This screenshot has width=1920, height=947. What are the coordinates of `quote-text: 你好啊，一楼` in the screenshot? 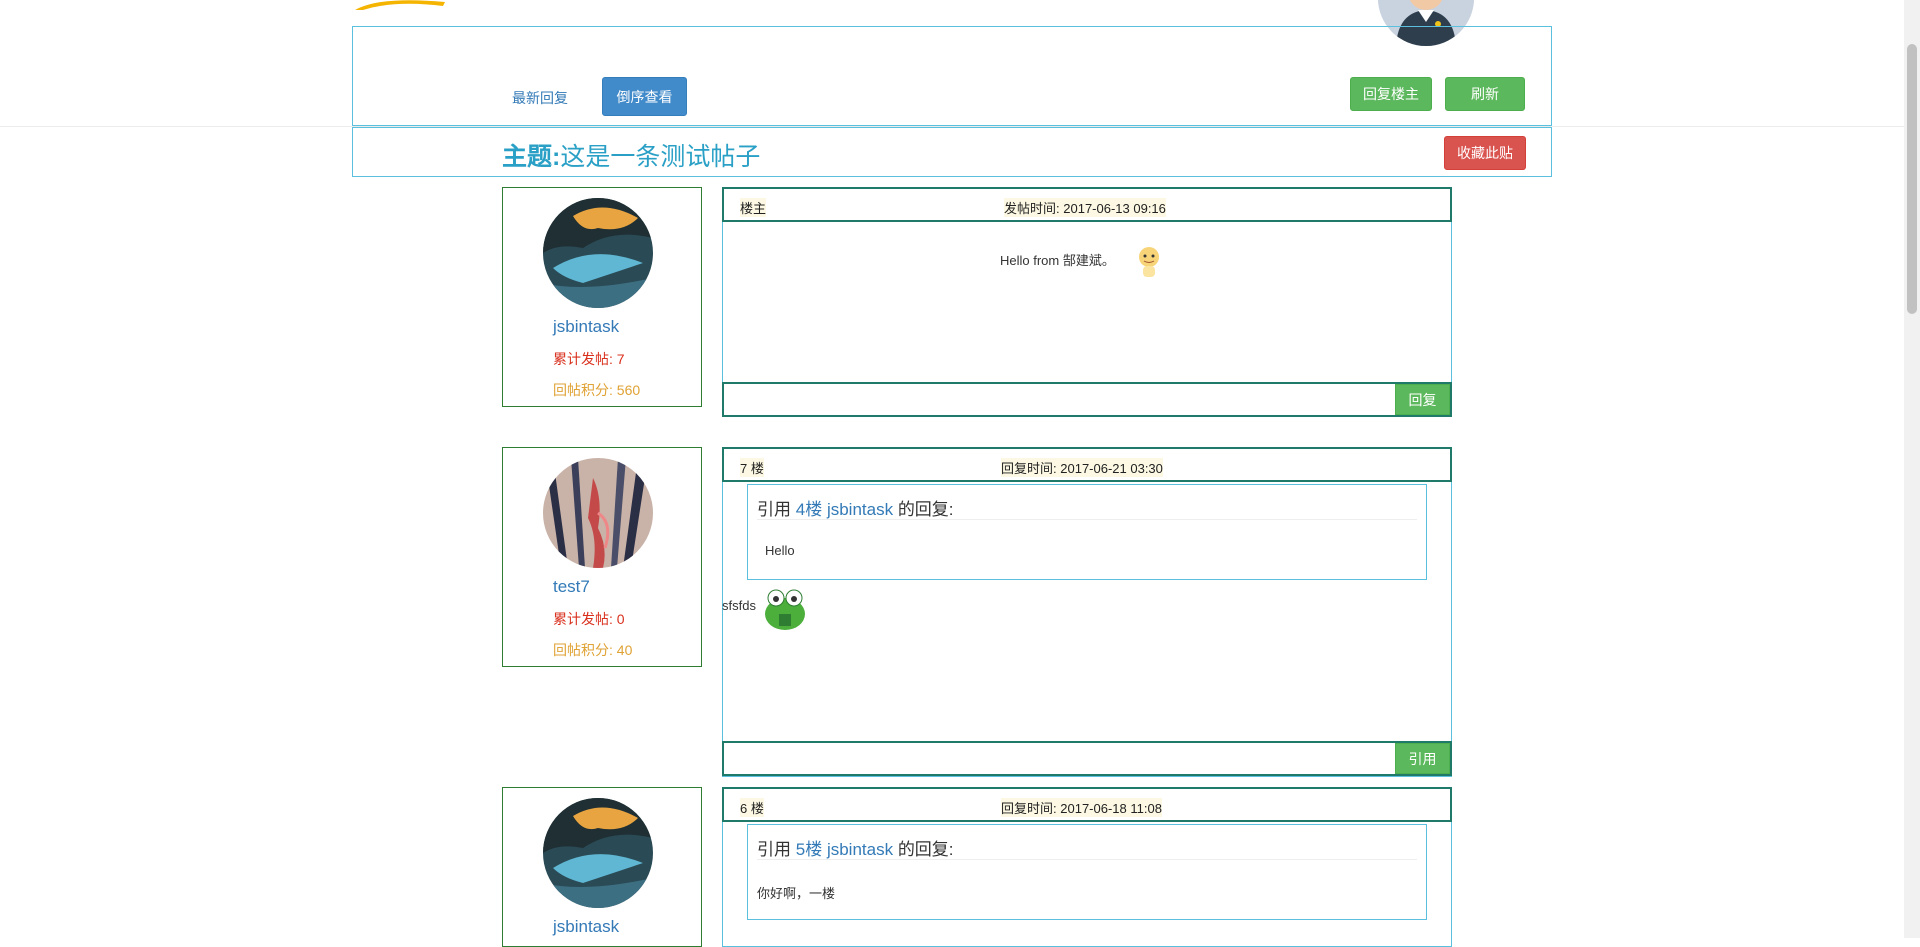 It's located at (796, 893).